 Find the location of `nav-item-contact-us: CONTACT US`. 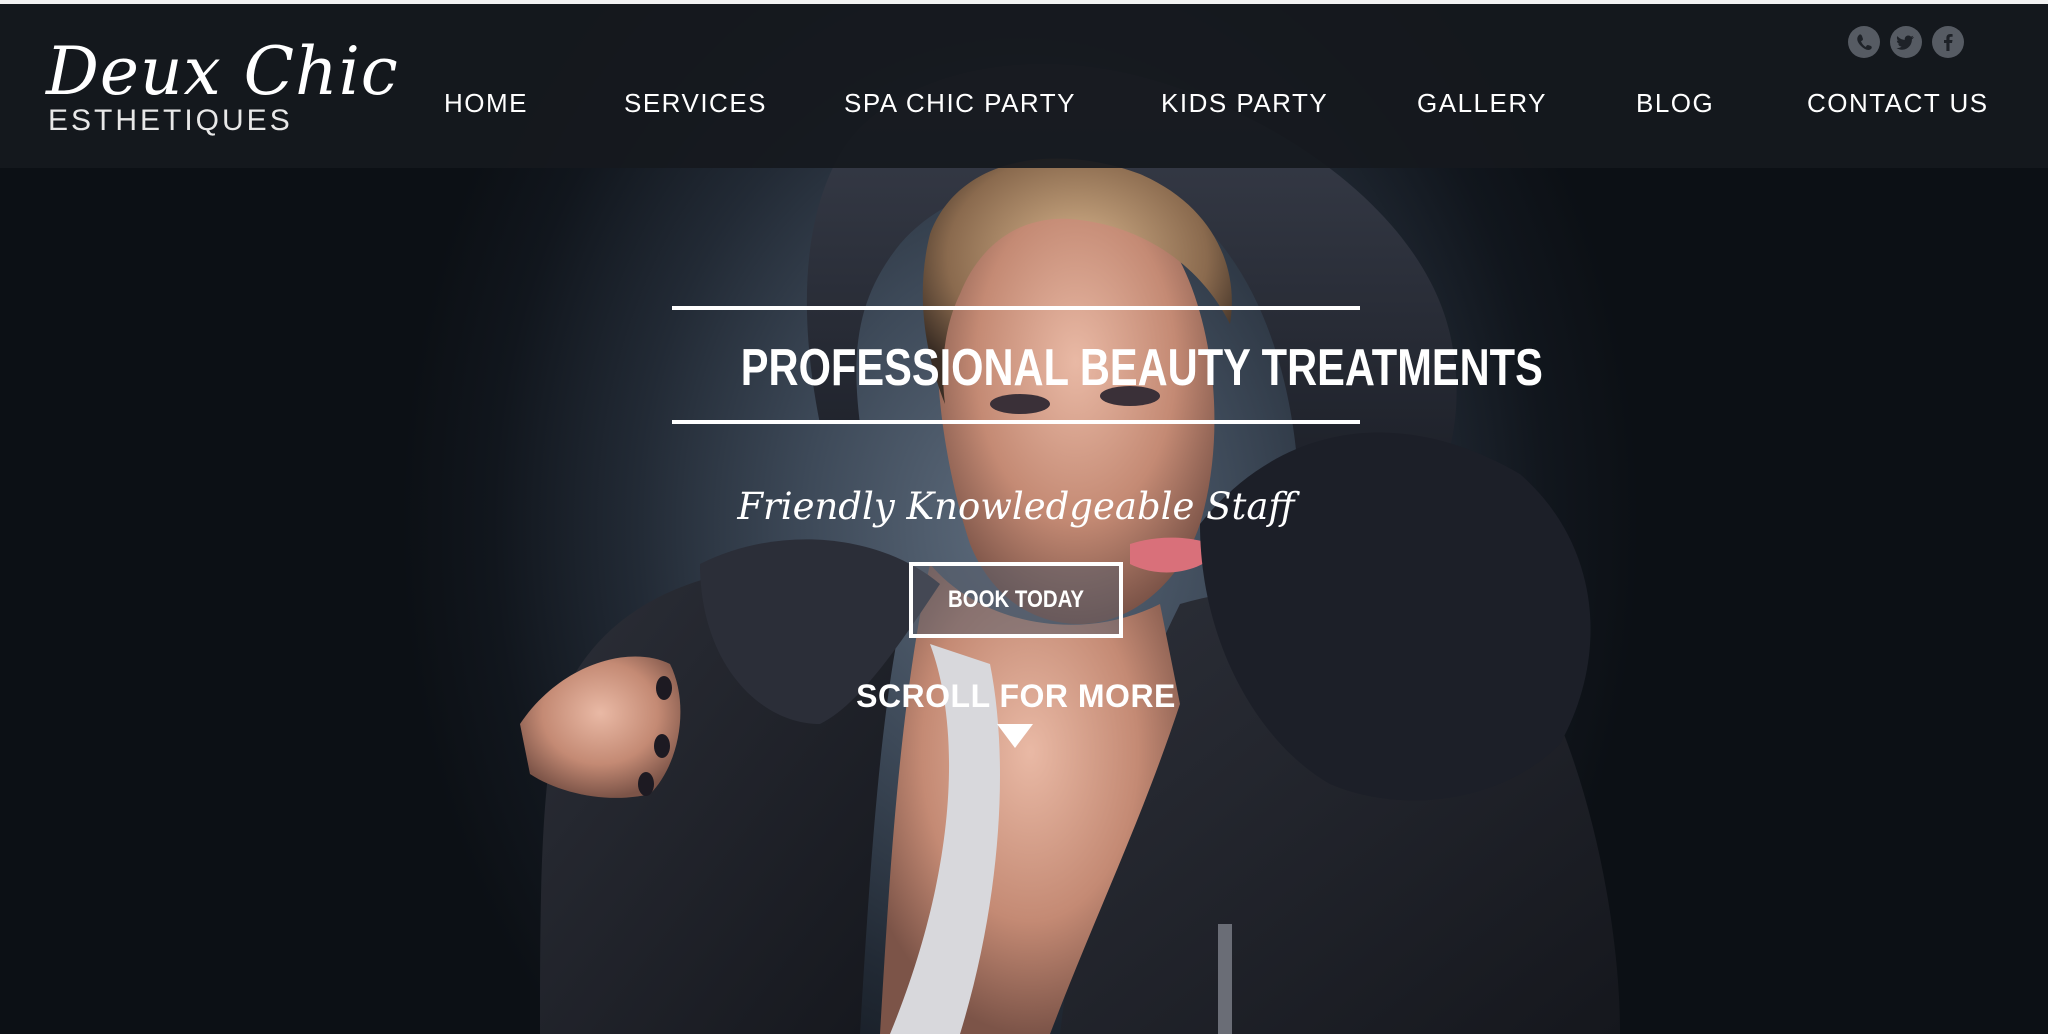

nav-item-contact-us: CONTACT US is located at coordinates (1898, 103).